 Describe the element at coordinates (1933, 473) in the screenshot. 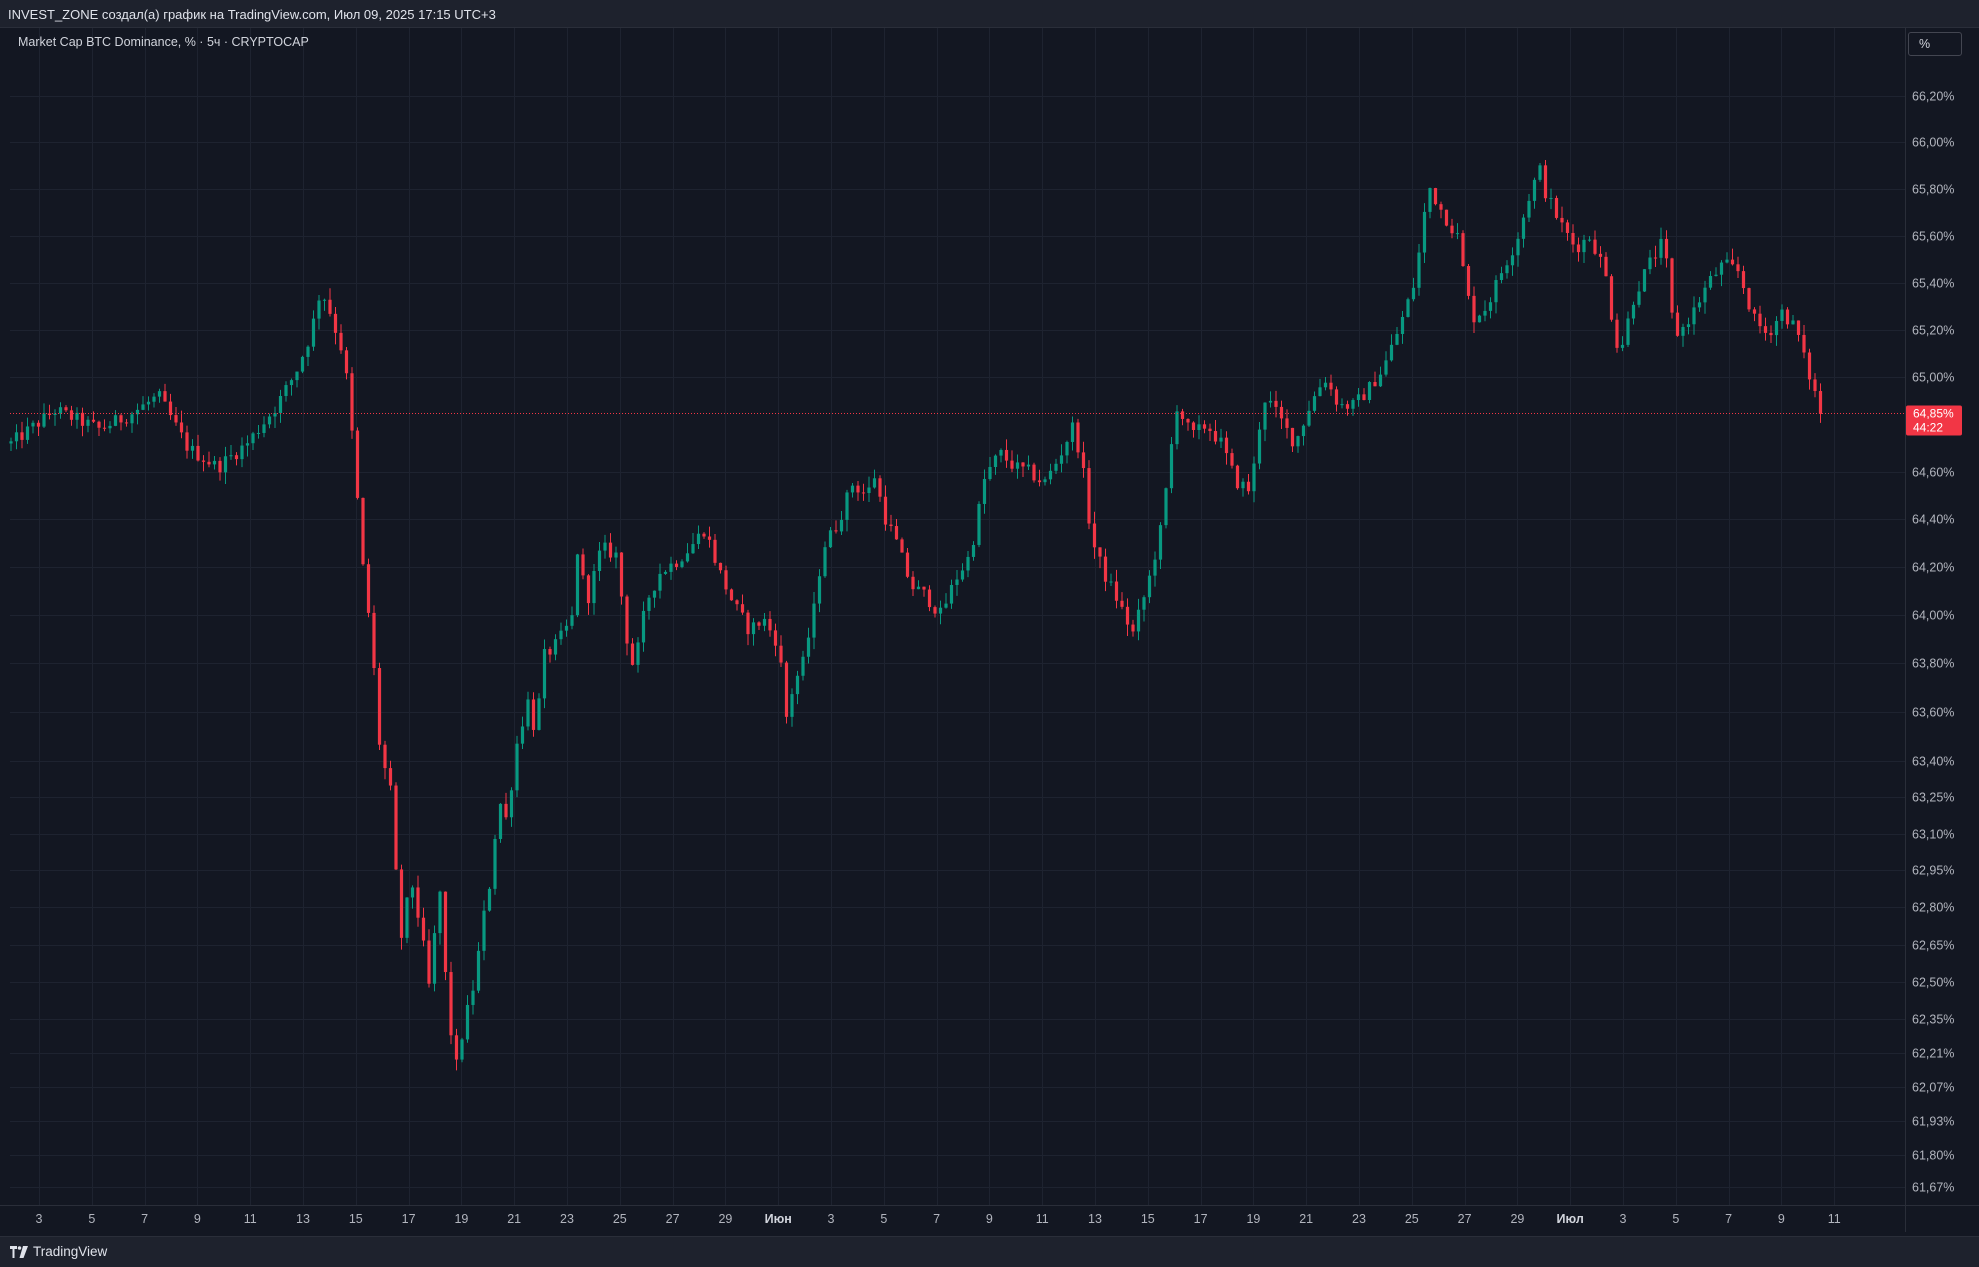

I see `price-axis-tick-label: 64,60%` at that location.